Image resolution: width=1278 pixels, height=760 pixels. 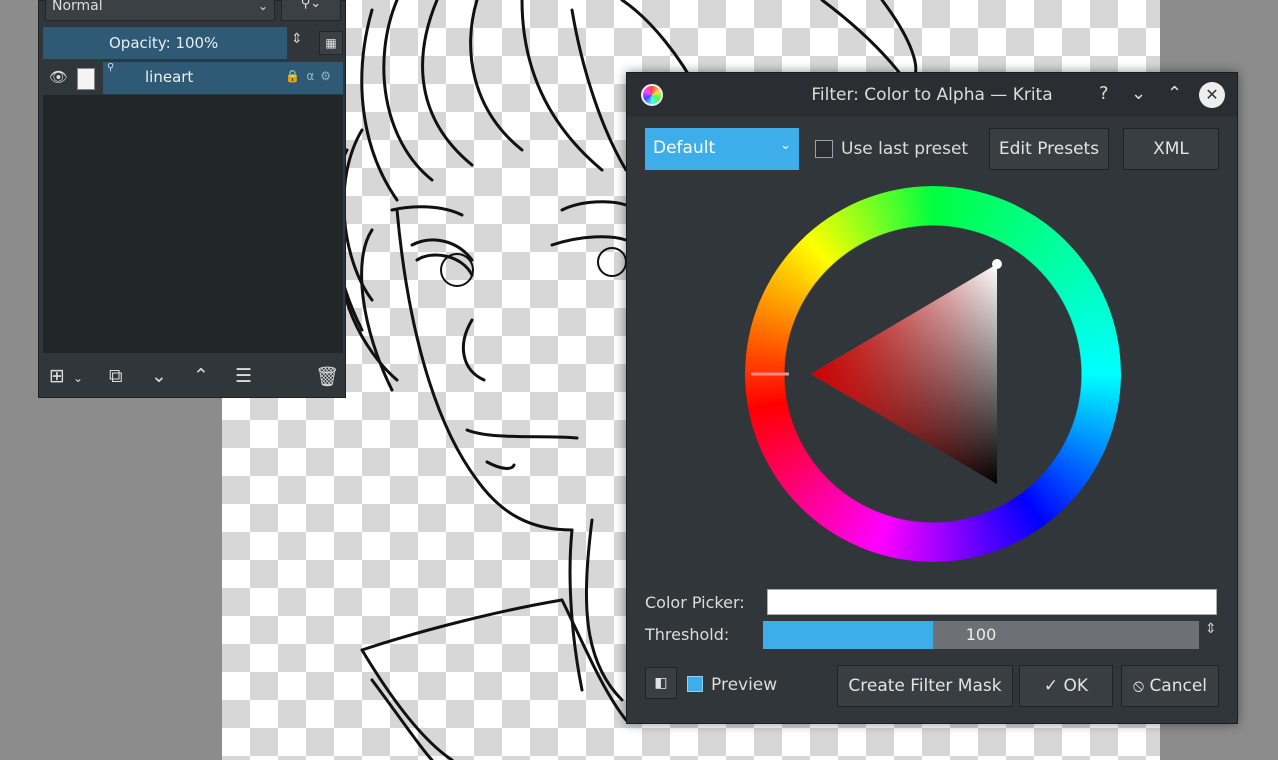 I want to click on layer-item: 👁 ⚲ lineart 🔒α⚙, so click(x=193, y=78).